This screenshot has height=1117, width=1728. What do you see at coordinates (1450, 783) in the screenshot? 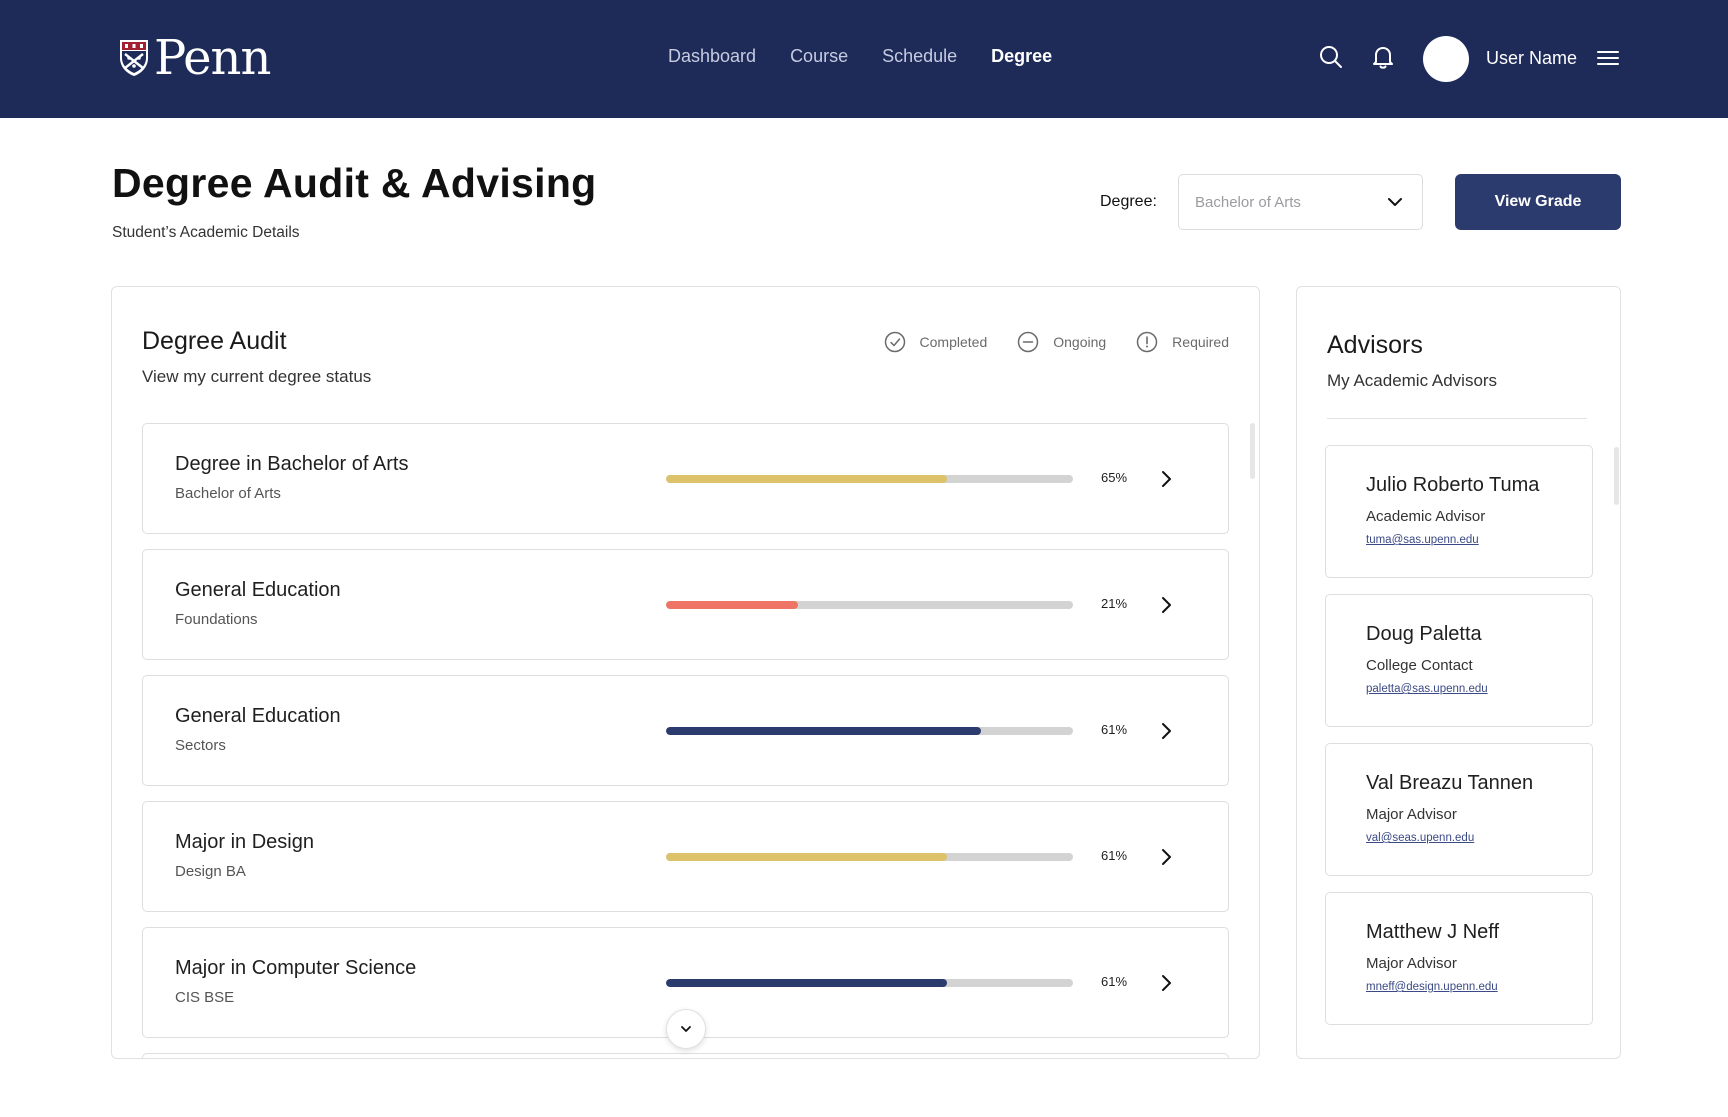
I see `advisor-name: Val Breazu Tannen` at bounding box center [1450, 783].